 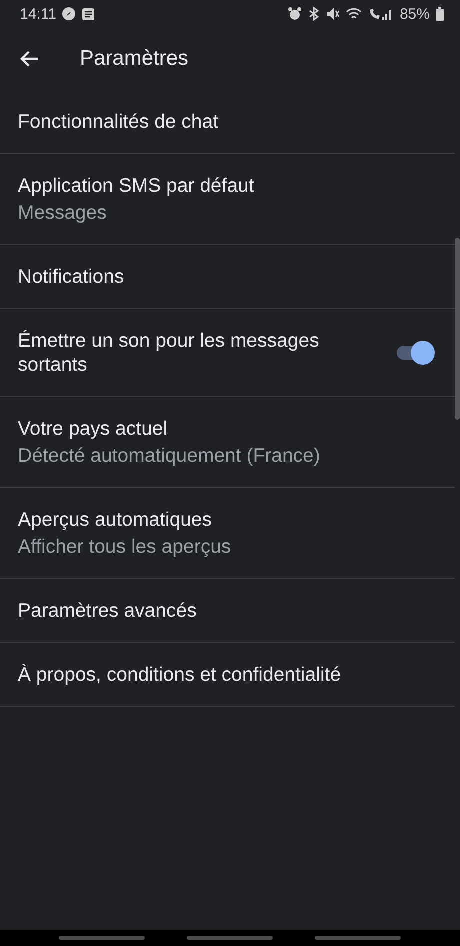 What do you see at coordinates (134, 59) in the screenshot?
I see `page-title: Paramètres` at bounding box center [134, 59].